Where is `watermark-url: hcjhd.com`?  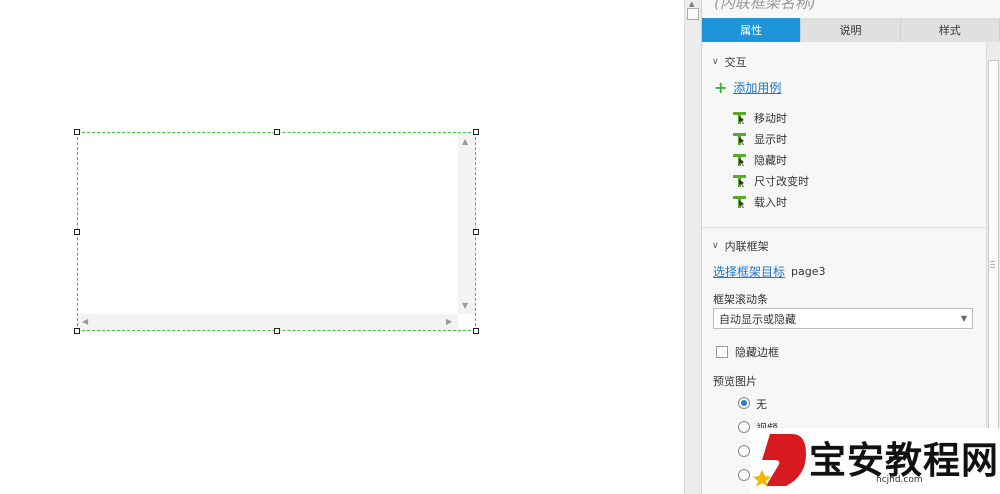 watermark-url: hcjhd.com is located at coordinates (899, 480).